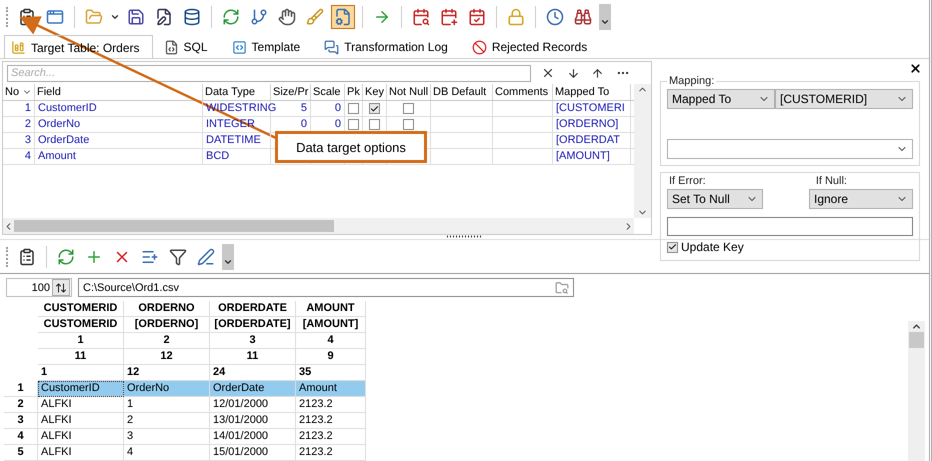 The height and width of the screenshot is (461, 932). What do you see at coordinates (516, 17) in the screenshot?
I see `lock-icon` at bounding box center [516, 17].